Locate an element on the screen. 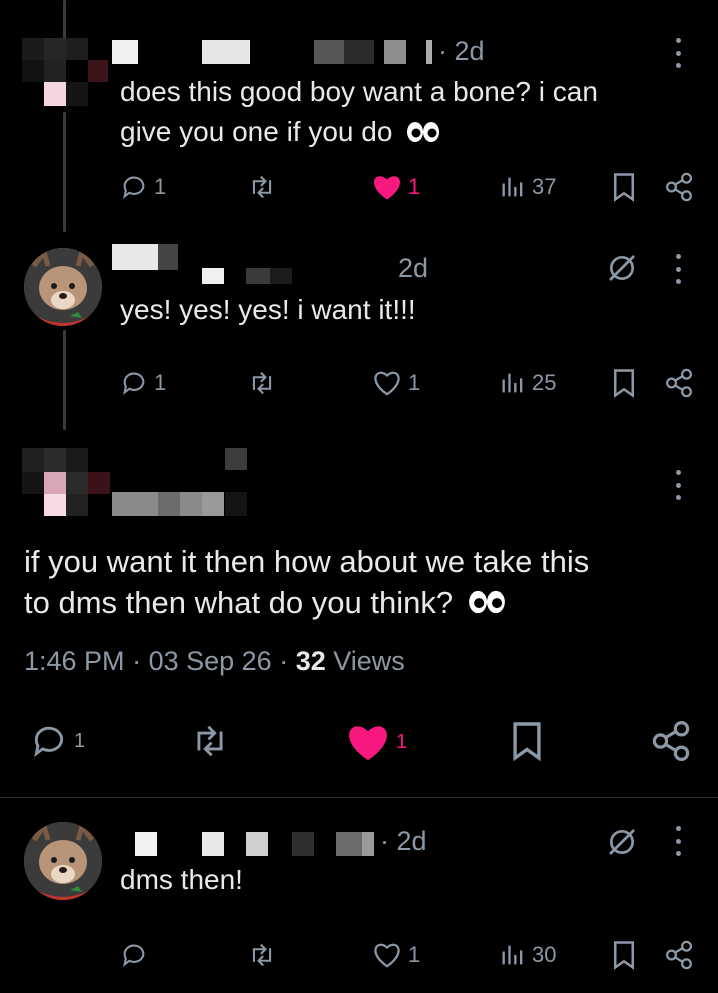 This screenshot has height=993, width=718. post-meta: 1:46 PM · 03 Sep 26 · 32 Views is located at coordinates (214, 661).